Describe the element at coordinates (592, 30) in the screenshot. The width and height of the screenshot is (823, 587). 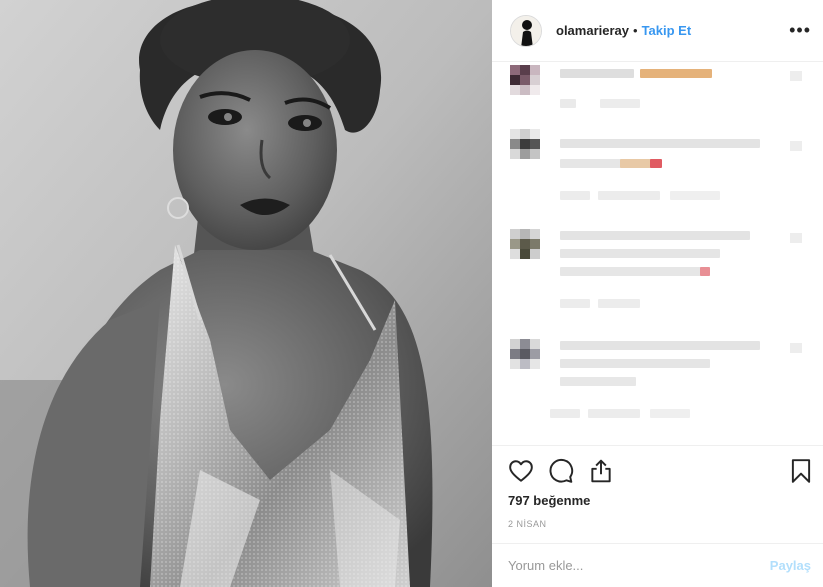
I see `username-link: olamarieray` at that location.